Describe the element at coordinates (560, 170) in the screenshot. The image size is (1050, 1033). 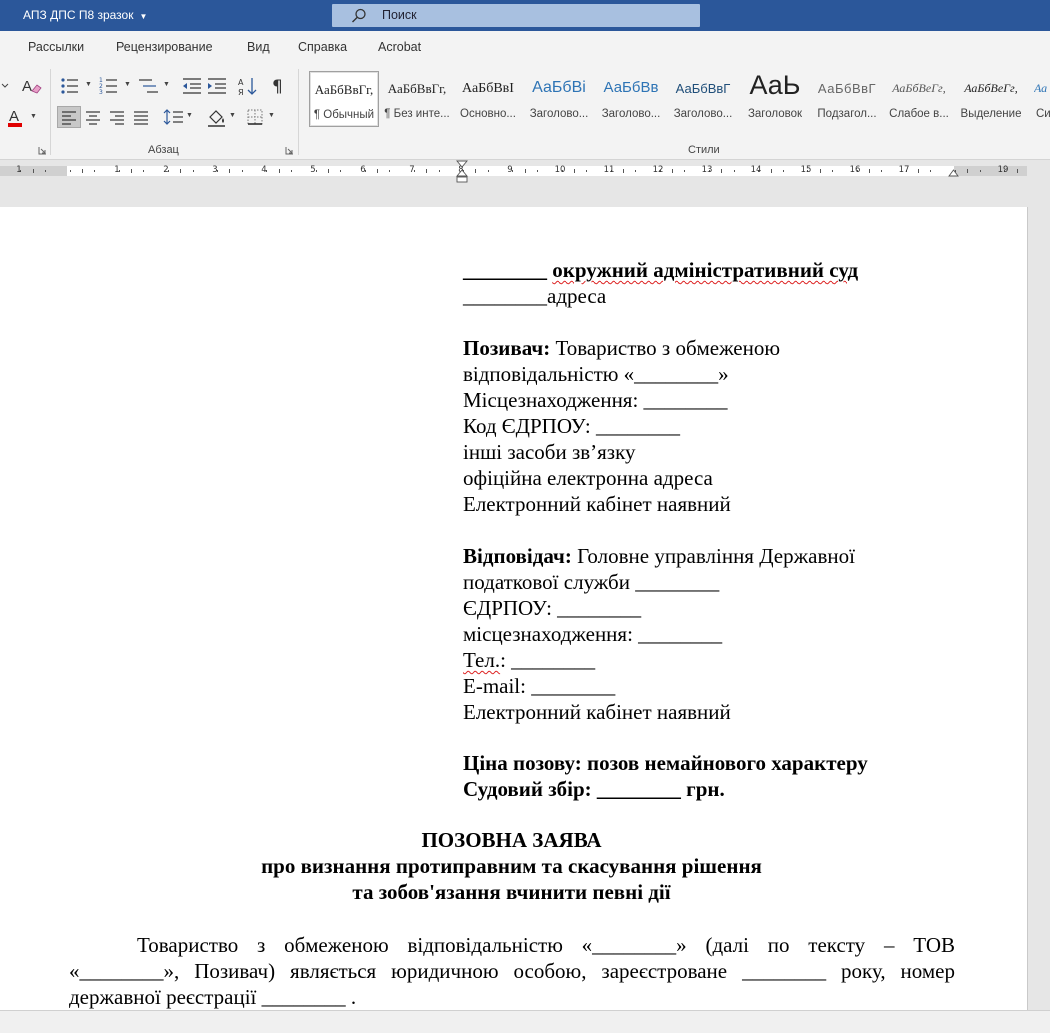
I see `ruler-number: 10` at that location.